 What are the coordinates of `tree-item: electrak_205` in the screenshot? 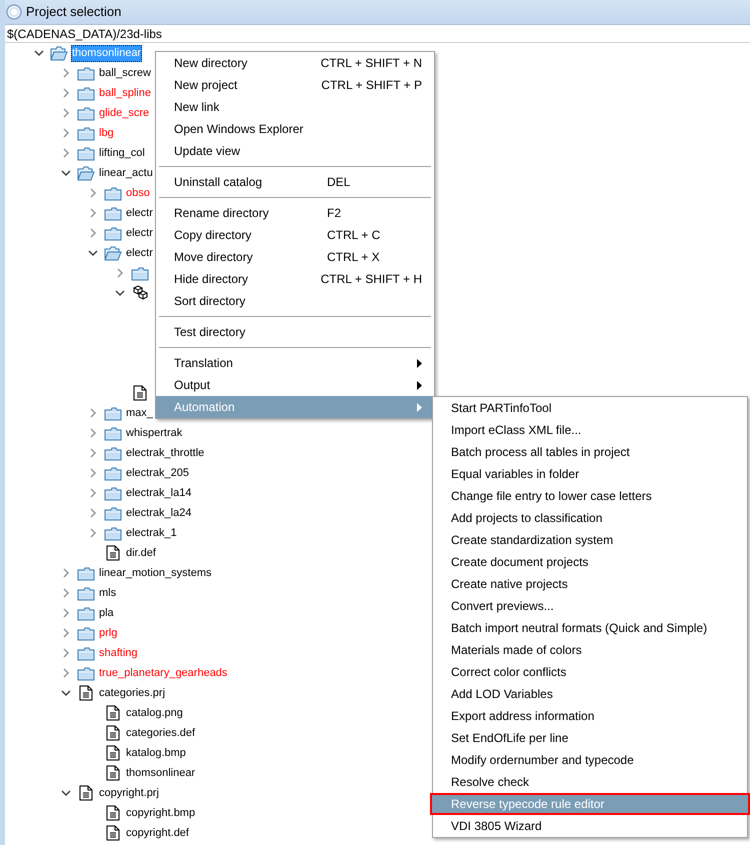 It's located at (157, 473).